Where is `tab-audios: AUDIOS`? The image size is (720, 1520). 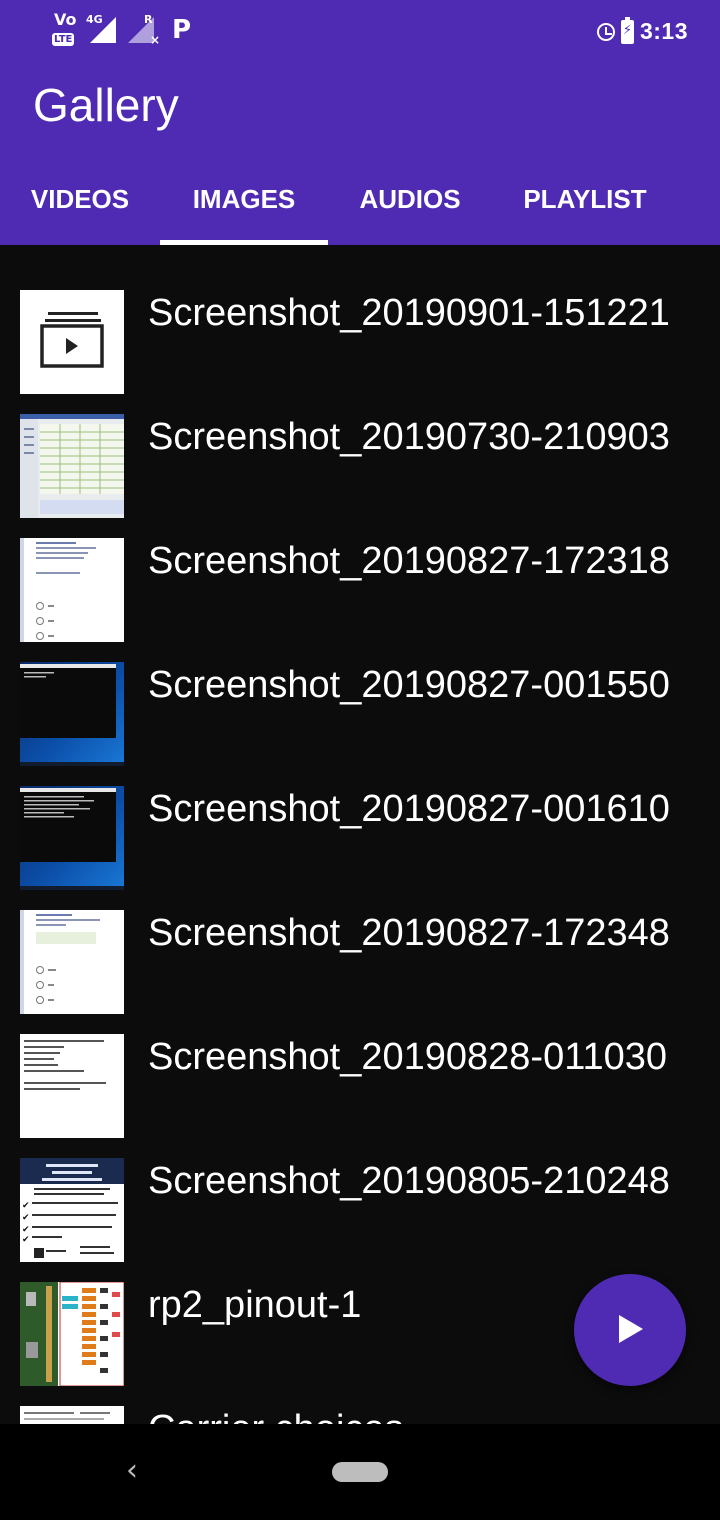
tab-audios: AUDIOS is located at coordinates (410, 205).